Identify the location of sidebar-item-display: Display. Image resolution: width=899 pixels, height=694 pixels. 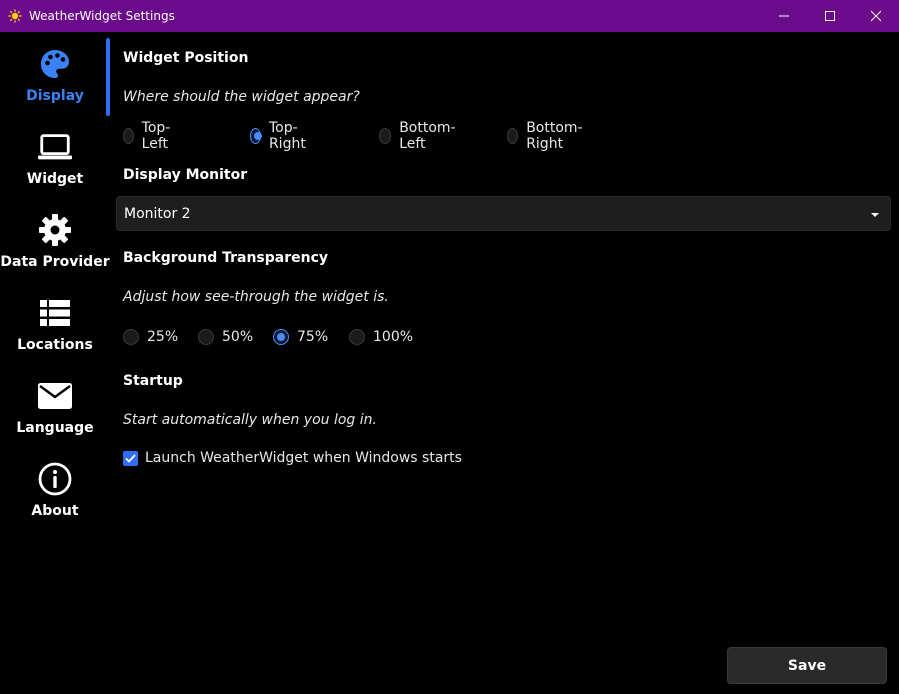
(55, 73).